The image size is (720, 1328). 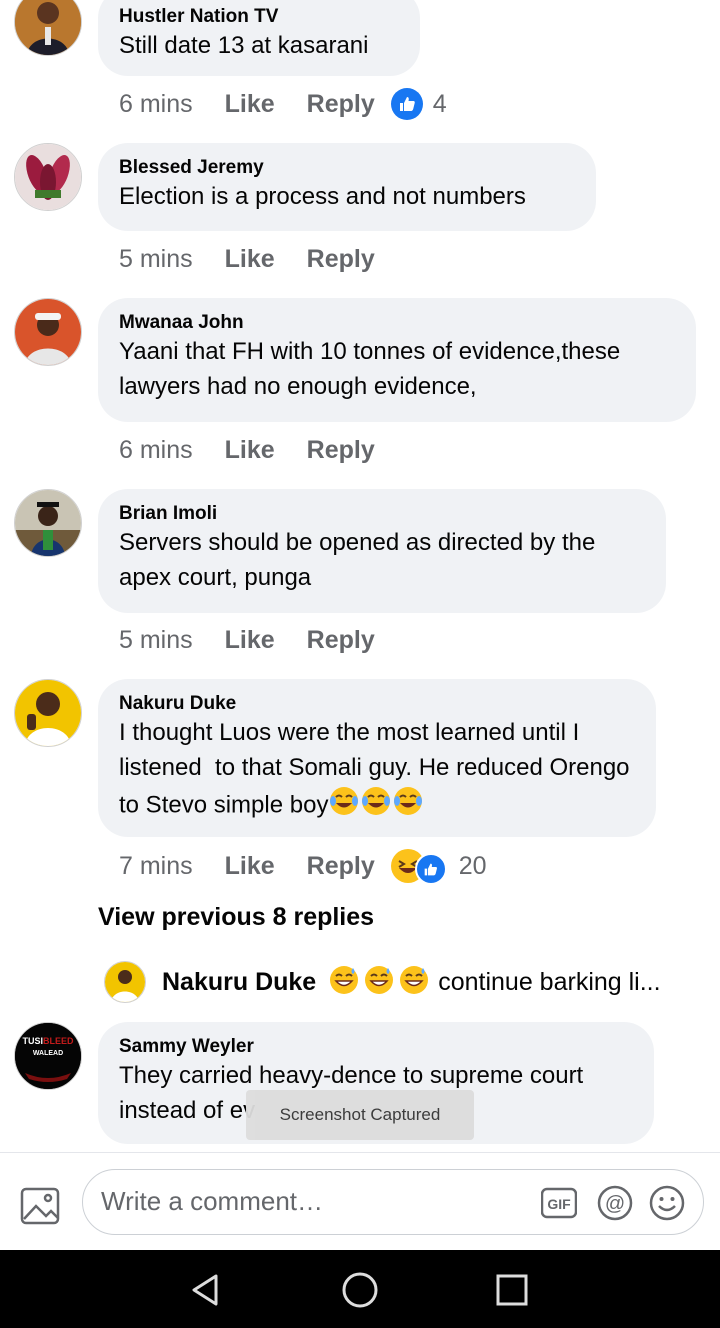 I want to click on system-nav-bar, so click(x=360, y=1289).